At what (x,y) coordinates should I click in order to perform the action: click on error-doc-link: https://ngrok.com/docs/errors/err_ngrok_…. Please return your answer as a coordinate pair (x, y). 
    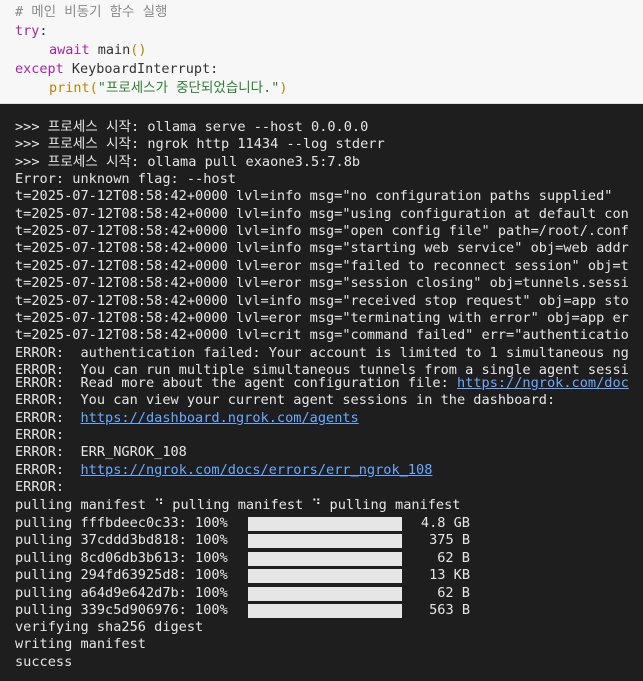
    Looking at the image, I should click on (256, 470).